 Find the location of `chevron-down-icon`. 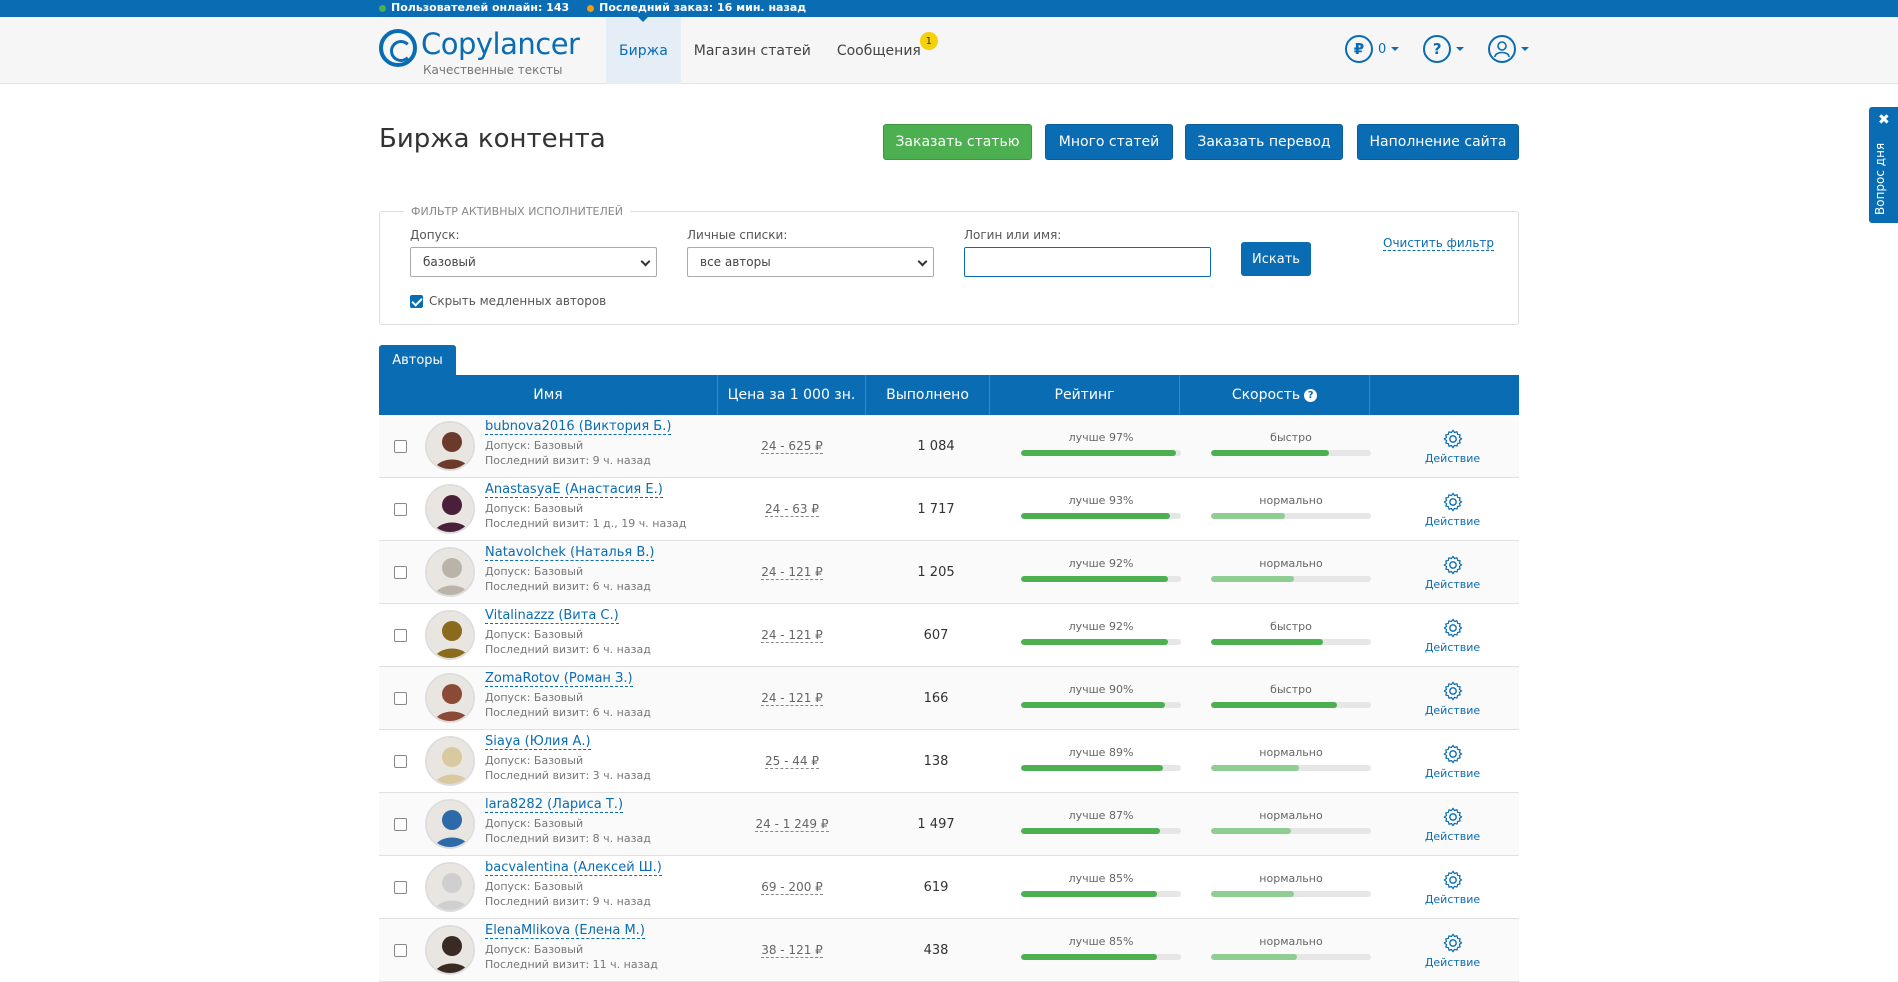

chevron-down-icon is located at coordinates (922, 261).